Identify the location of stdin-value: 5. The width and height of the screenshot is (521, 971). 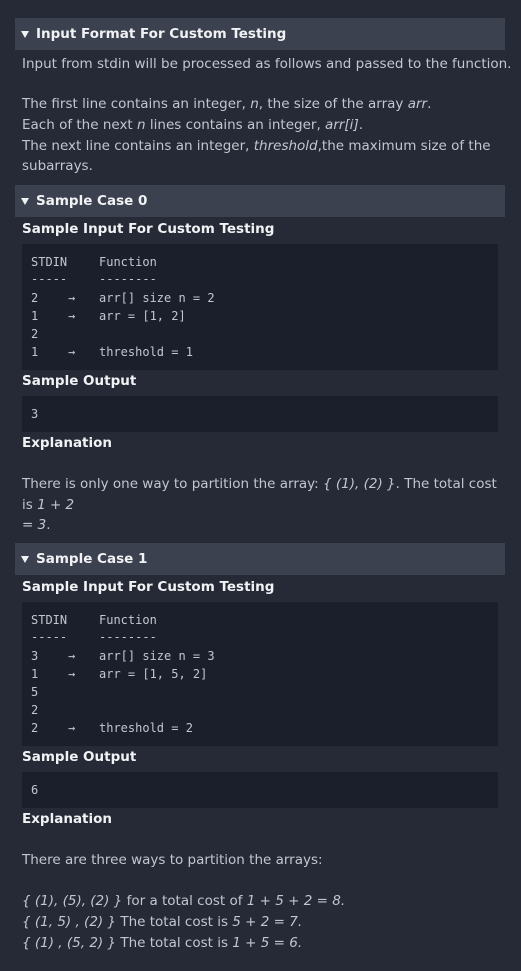
(35, 692).